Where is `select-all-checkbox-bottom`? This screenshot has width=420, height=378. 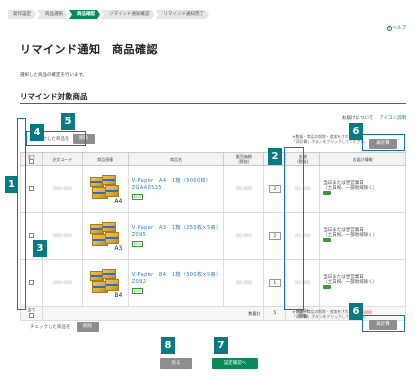
select-all-checkbox-bottom is located at coordinates (31, 315).